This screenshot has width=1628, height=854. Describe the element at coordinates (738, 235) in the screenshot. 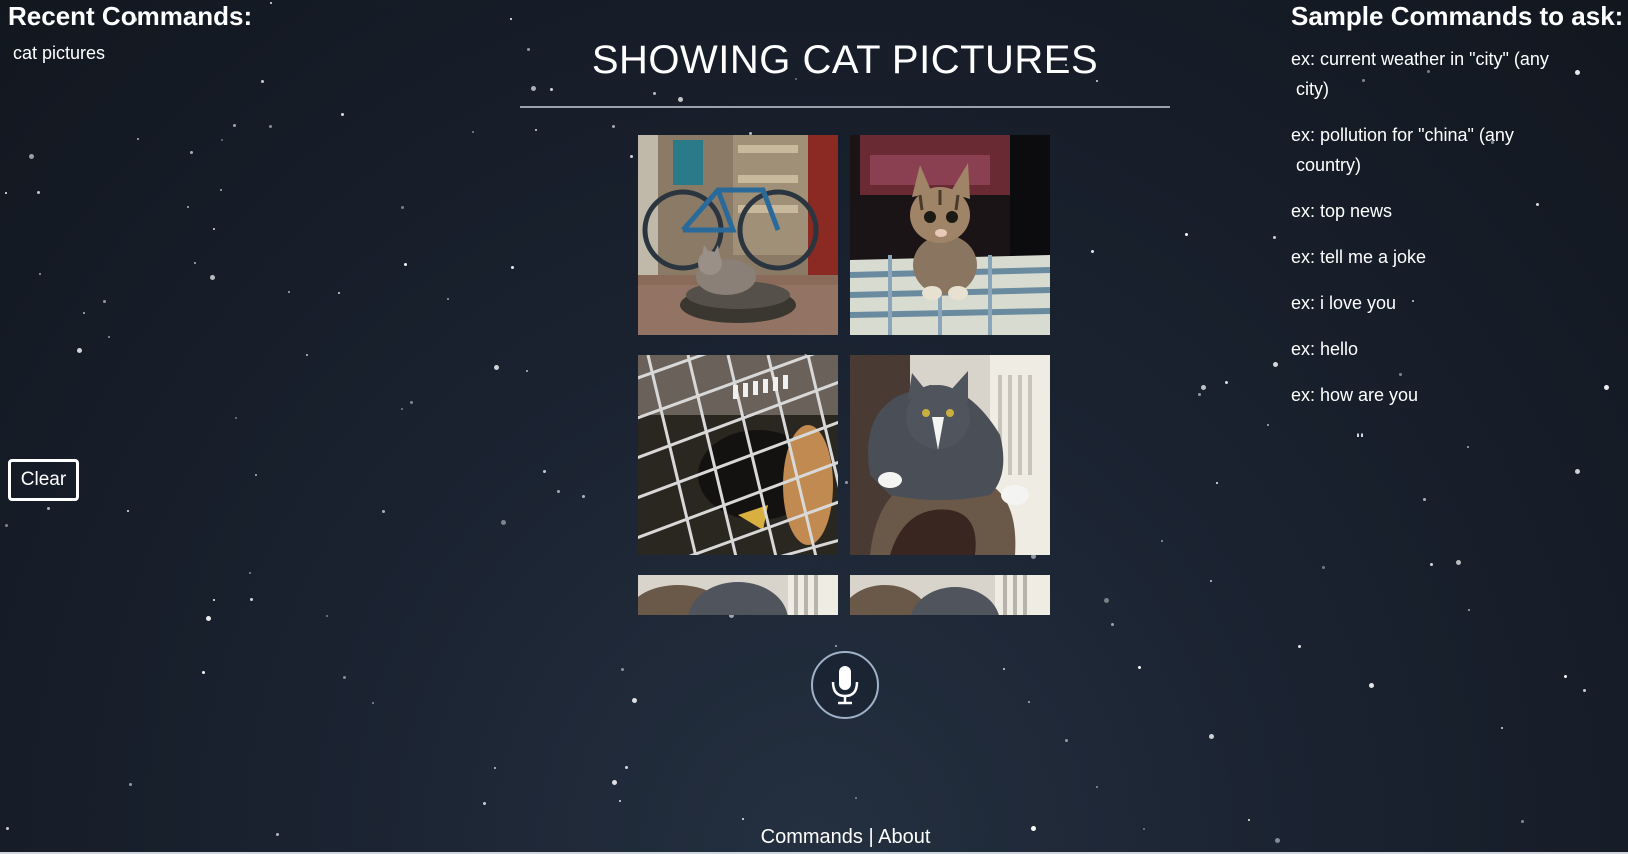

I see `cat-photo-bicycle-shoe` at that location.